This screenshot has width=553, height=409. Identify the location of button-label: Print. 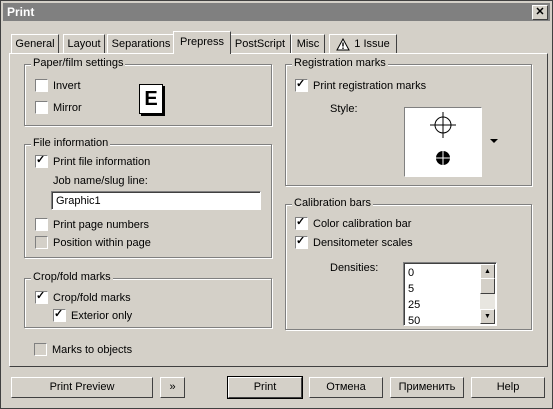
(265, 387).